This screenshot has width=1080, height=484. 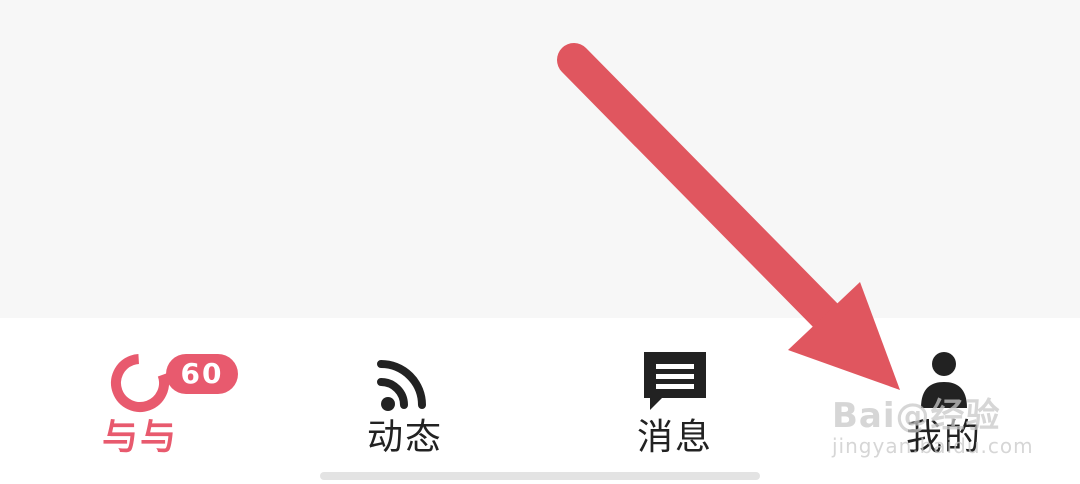 I want to click on message-bubble-icon, so click(x=675, y=381).